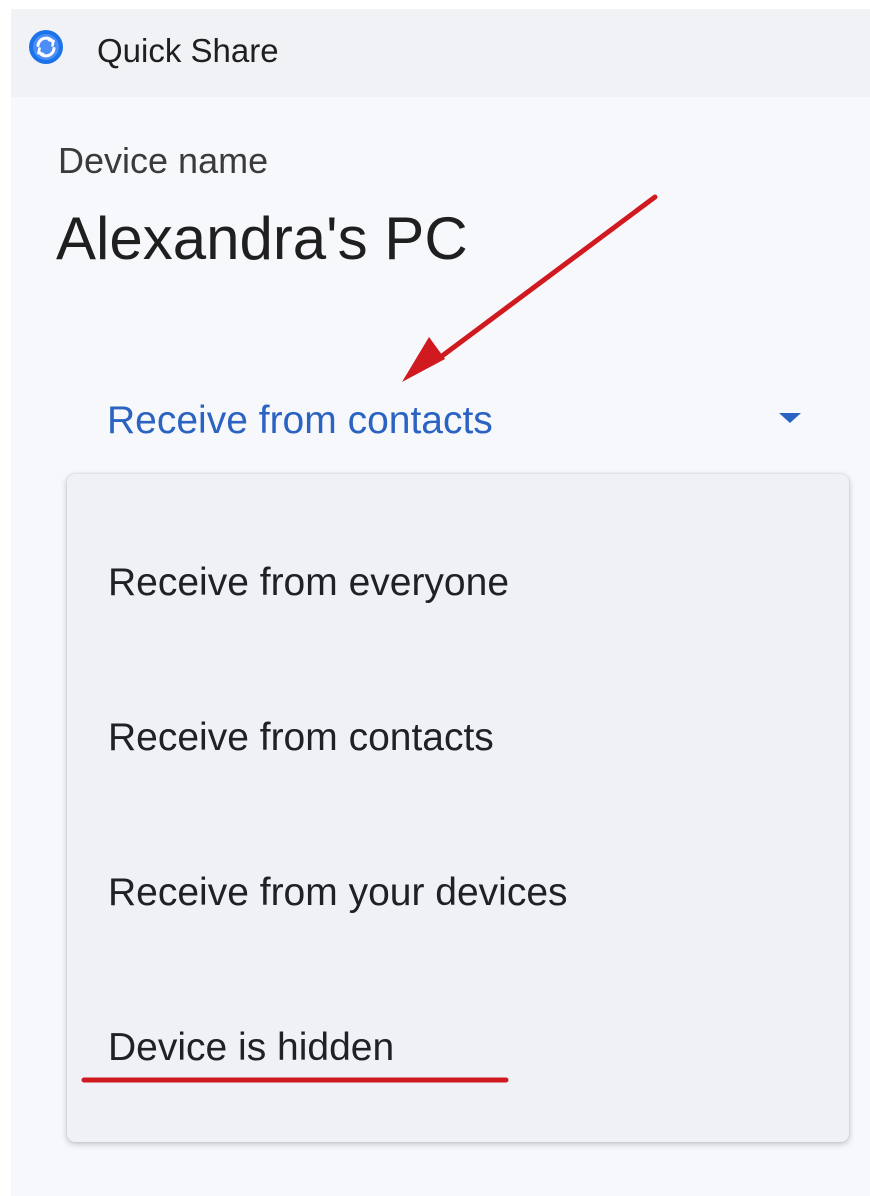  Describe the element at coordinates (790, 418) in the screenshot. I see `caret-down-icon` at that location.